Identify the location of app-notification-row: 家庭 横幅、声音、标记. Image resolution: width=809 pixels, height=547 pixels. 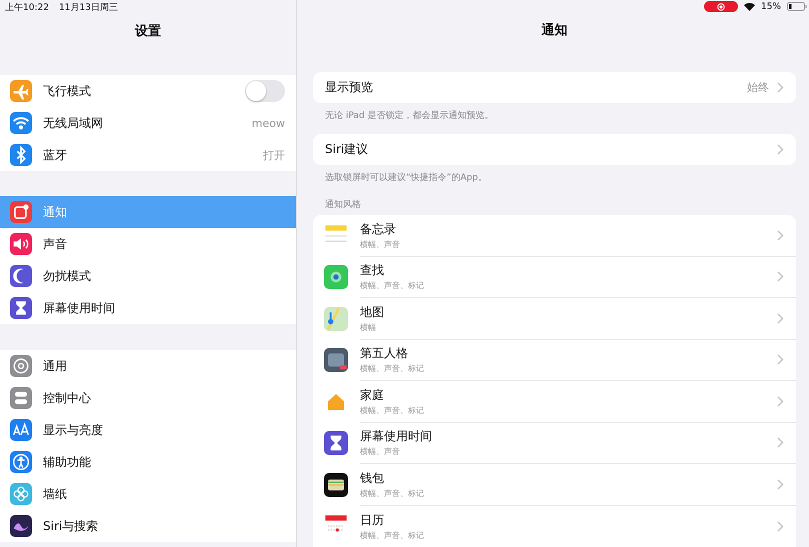
(554, 401).